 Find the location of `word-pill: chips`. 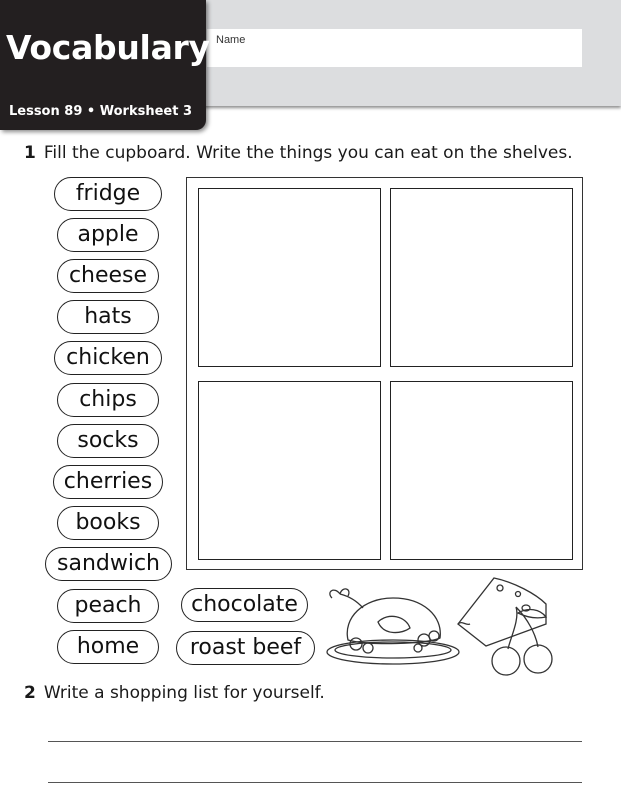

word-pill: chips is located at coordinates (108, 400).